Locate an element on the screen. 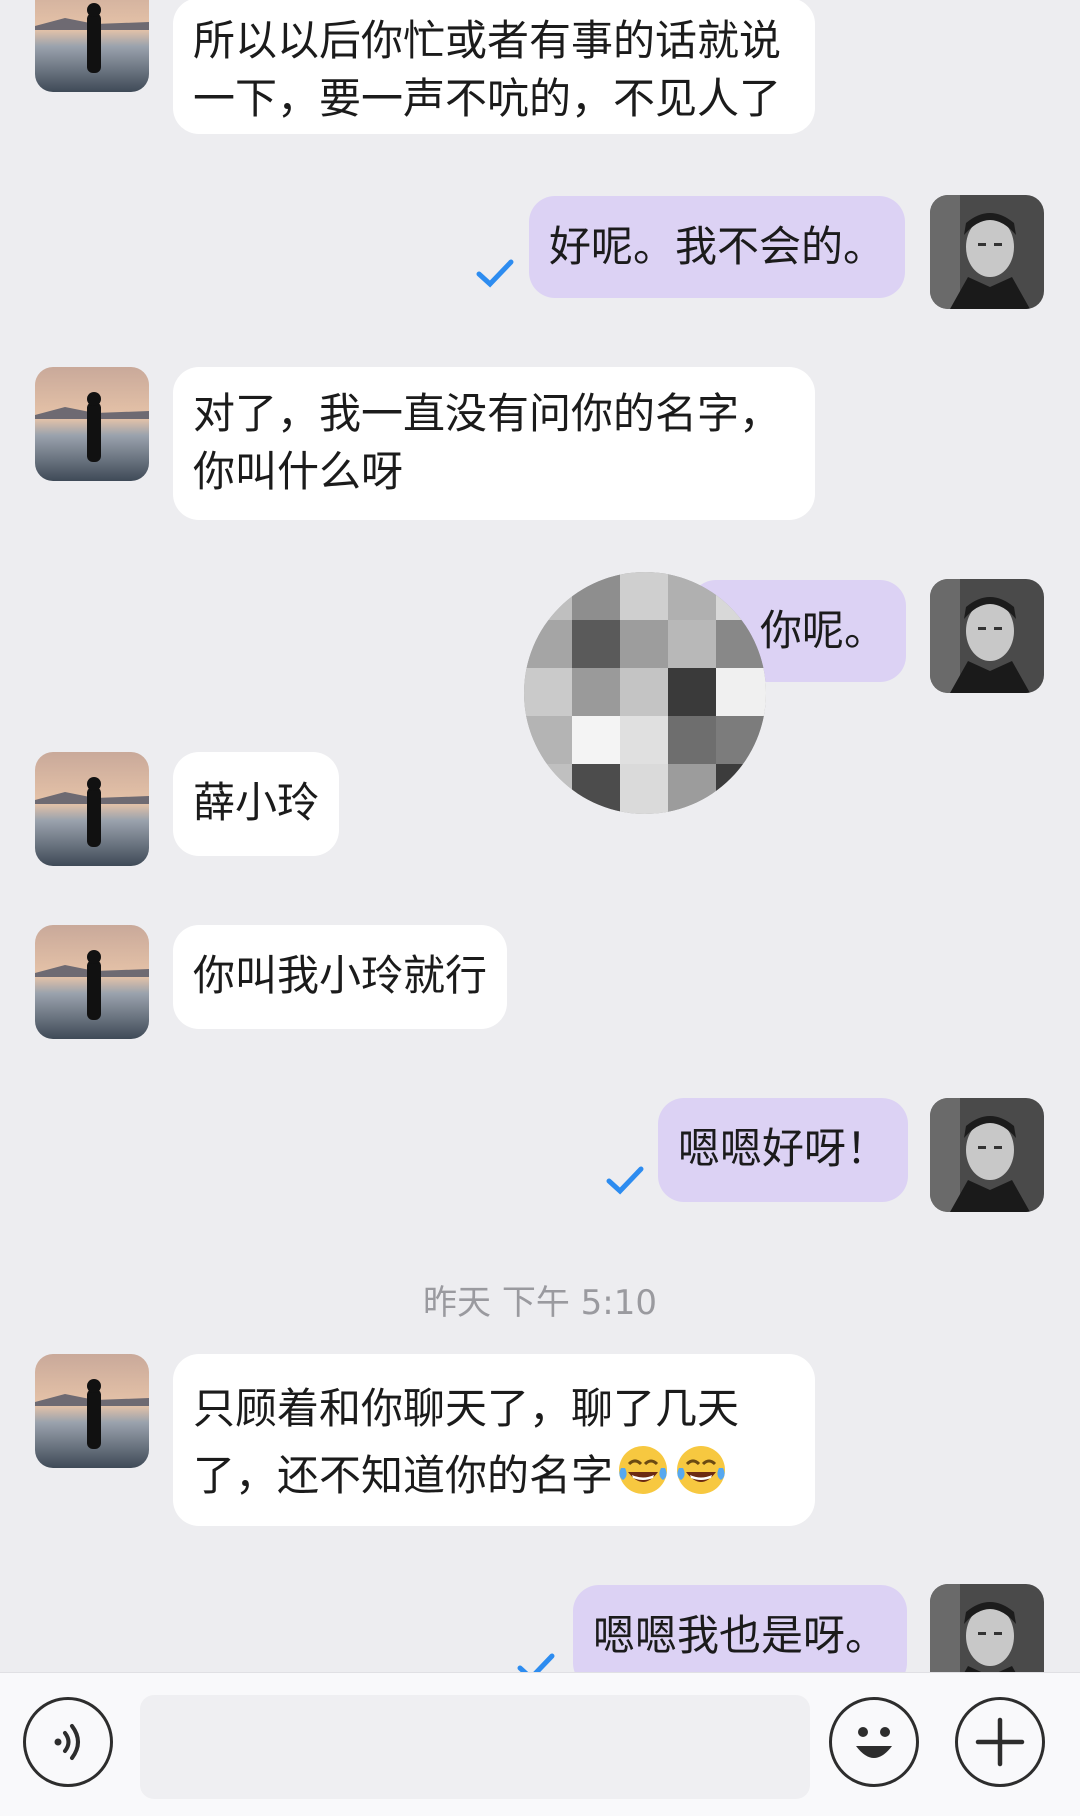 Image resolution: width=1080 pixels, height=1816 pixels. plus-button is located at coordinates (1000, 1742).